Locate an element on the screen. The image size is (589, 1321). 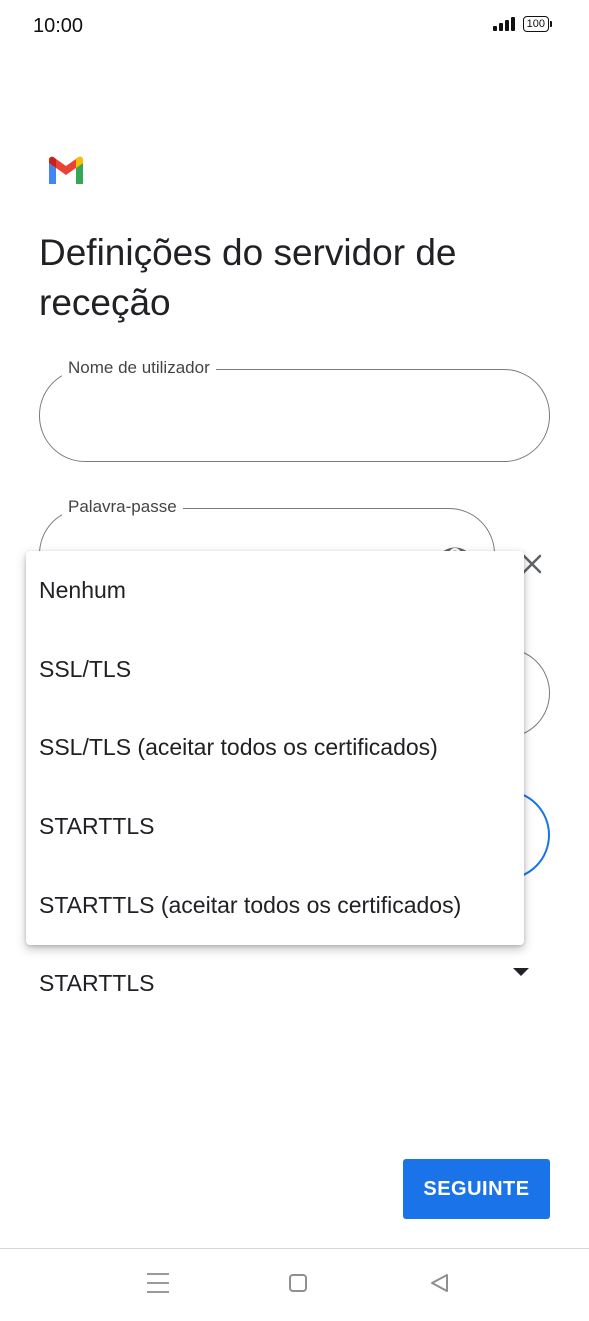
navigation-bar is located at coordinates (294, 1284).